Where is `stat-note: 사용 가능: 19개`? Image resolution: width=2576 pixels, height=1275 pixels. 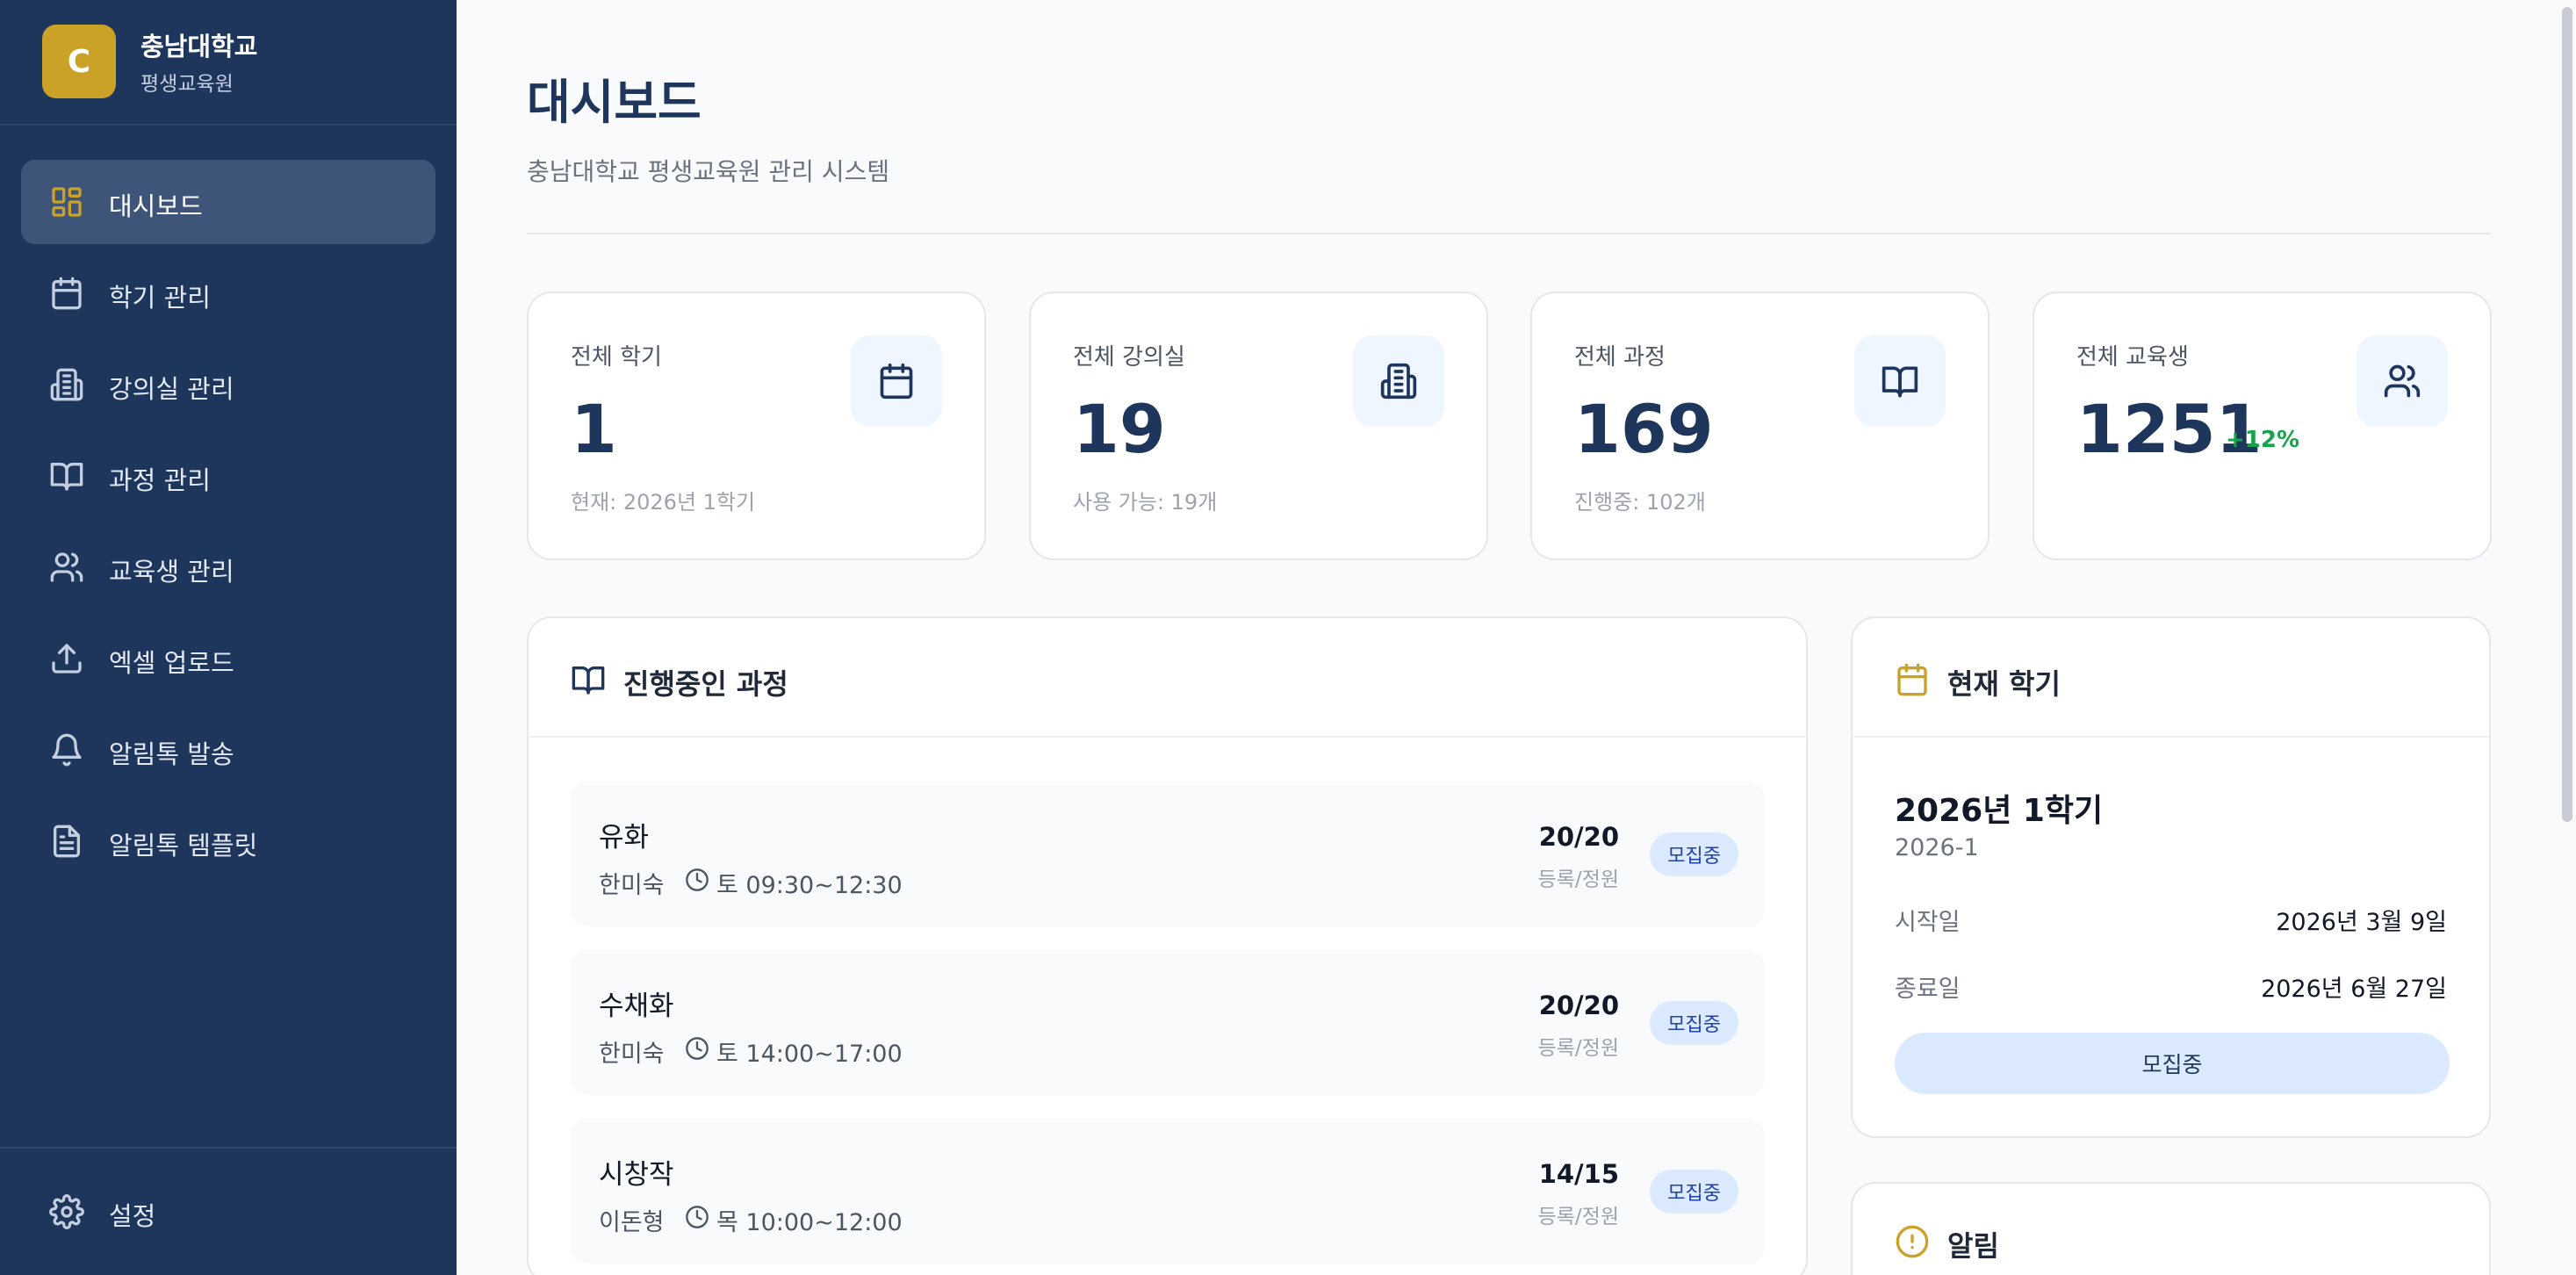 stat-note: 사용 가능: 19개 is located at coordinates (1145, 502).